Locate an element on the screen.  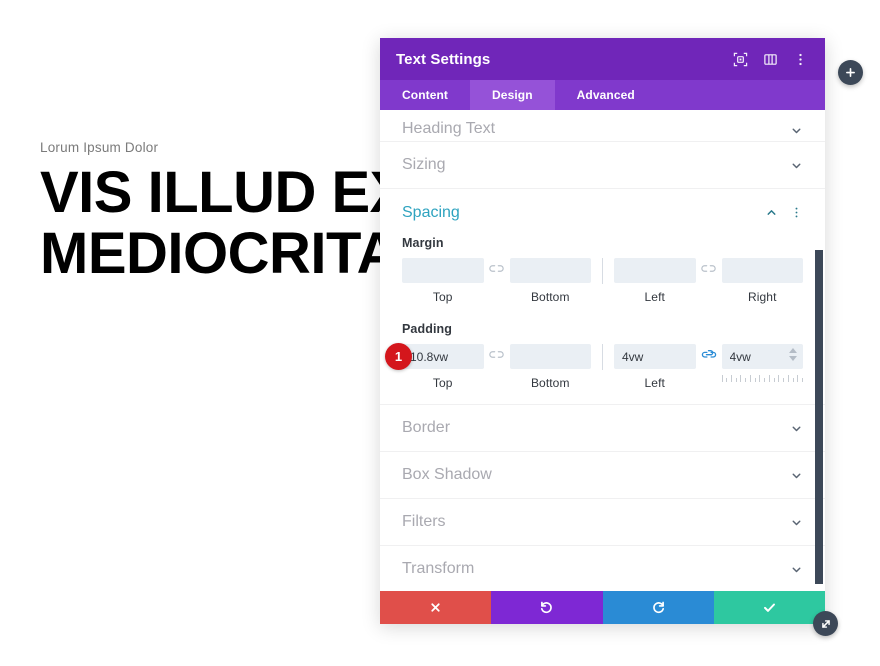
padding-top-input is located at coordinates (443, 356).